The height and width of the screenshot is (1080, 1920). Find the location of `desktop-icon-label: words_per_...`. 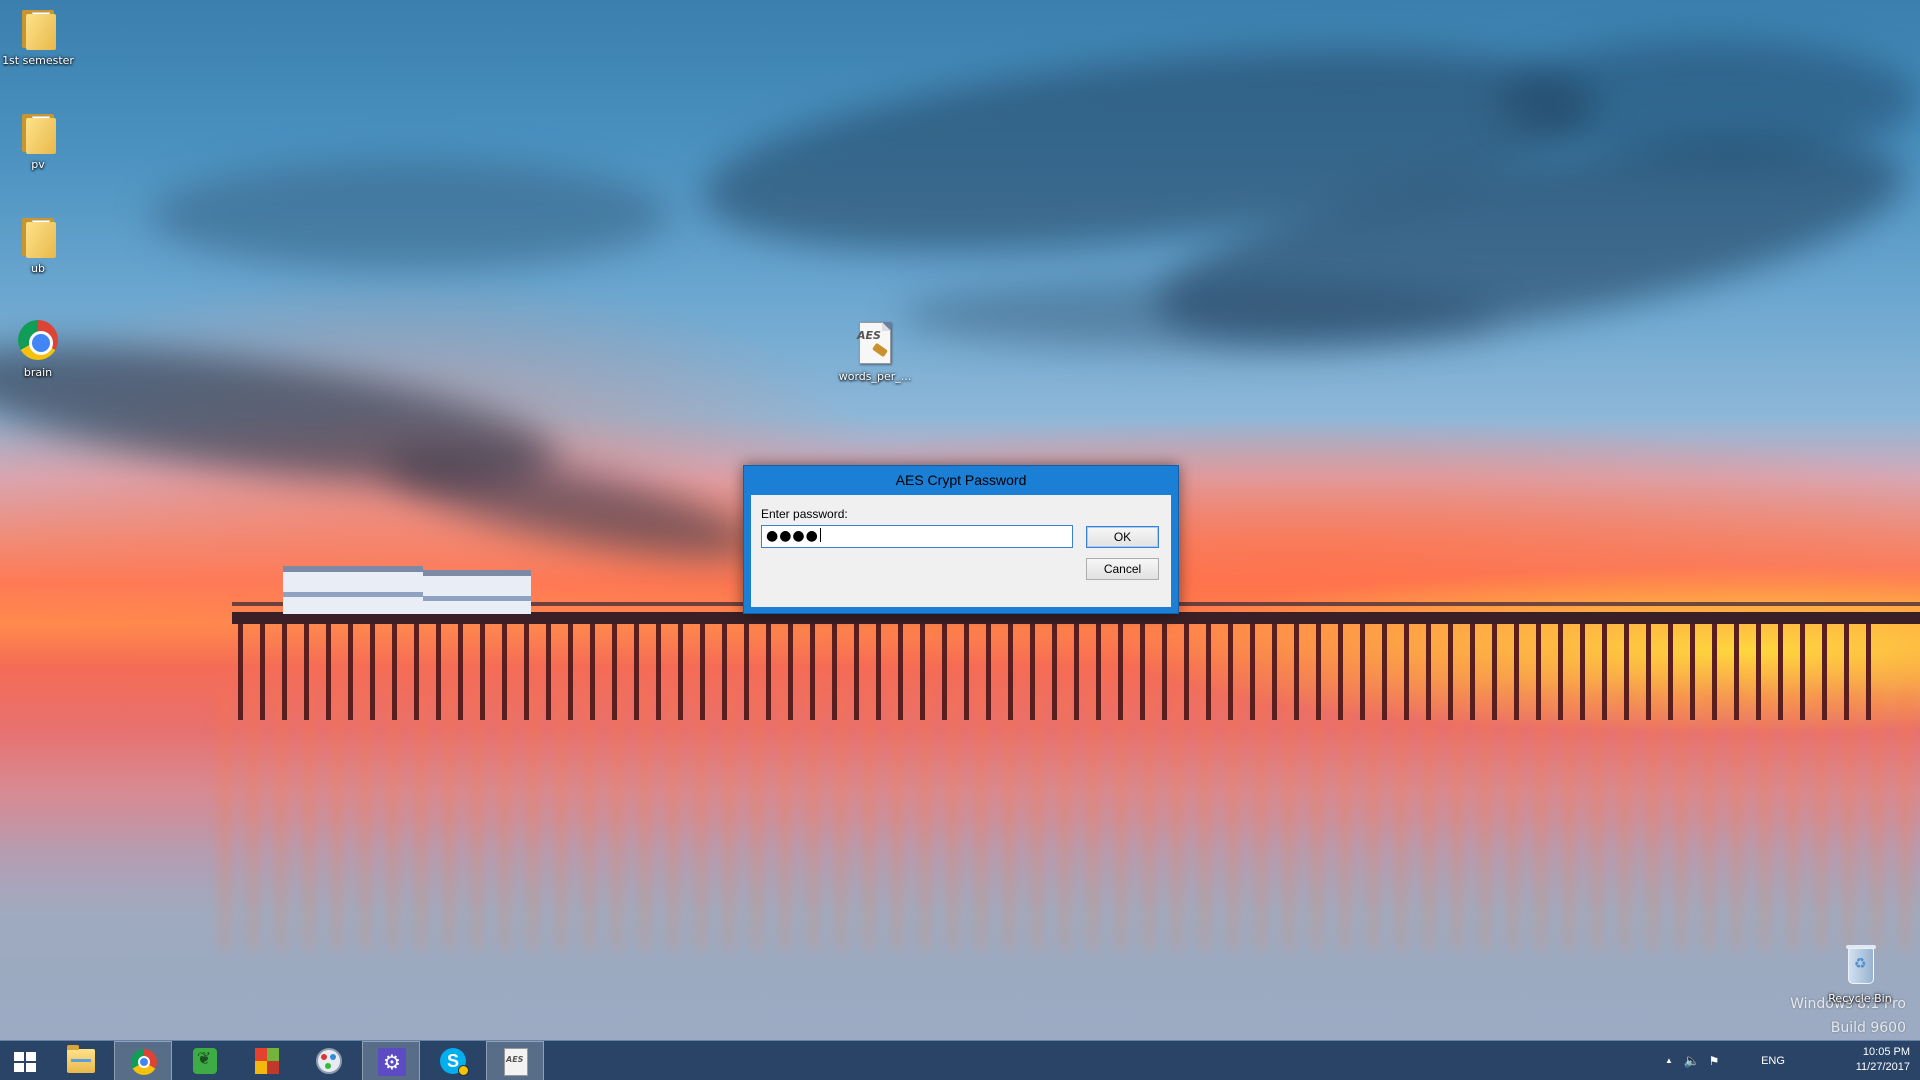

desktop-icon-label: words_per_... is located at coordinates (875, 376).